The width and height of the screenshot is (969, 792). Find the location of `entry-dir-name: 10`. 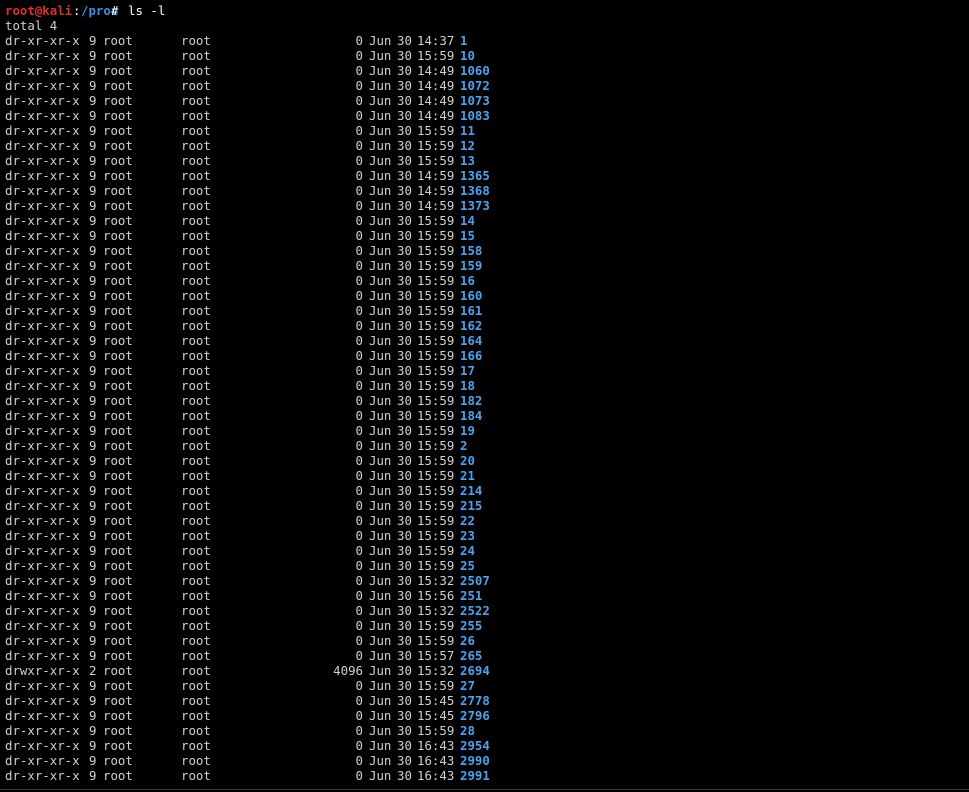

entry-dir-name: 10 is located at coordinates (467, 55).